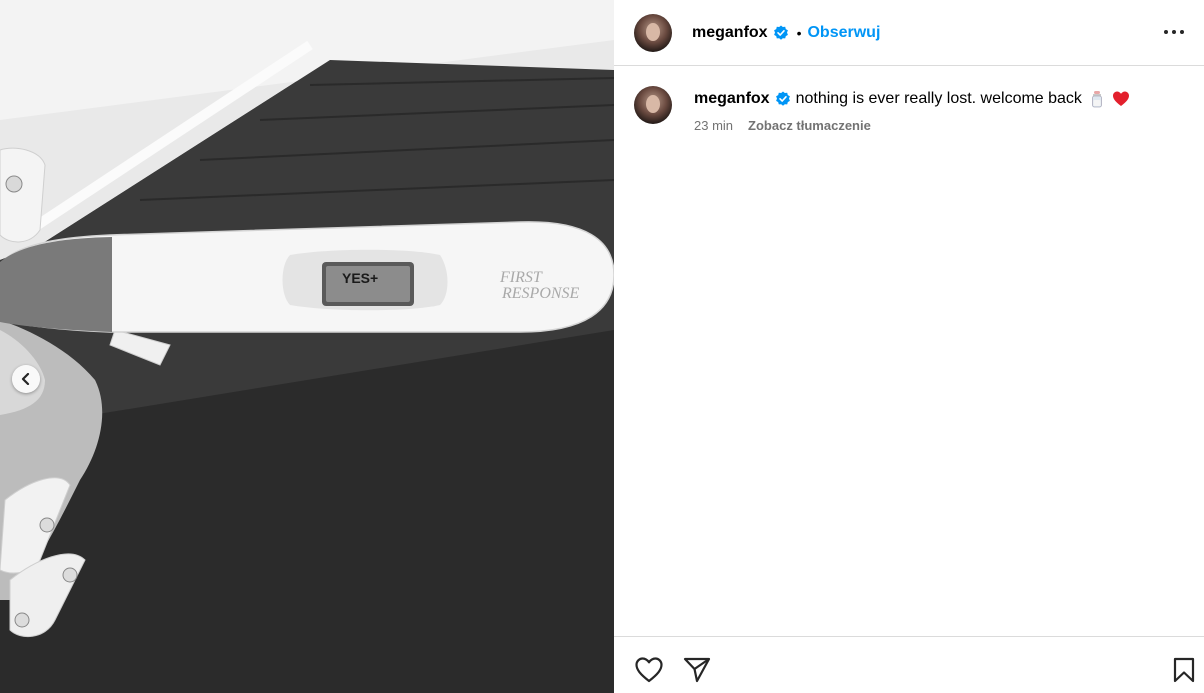  I want to click on heart-icon, so click(649, 670).